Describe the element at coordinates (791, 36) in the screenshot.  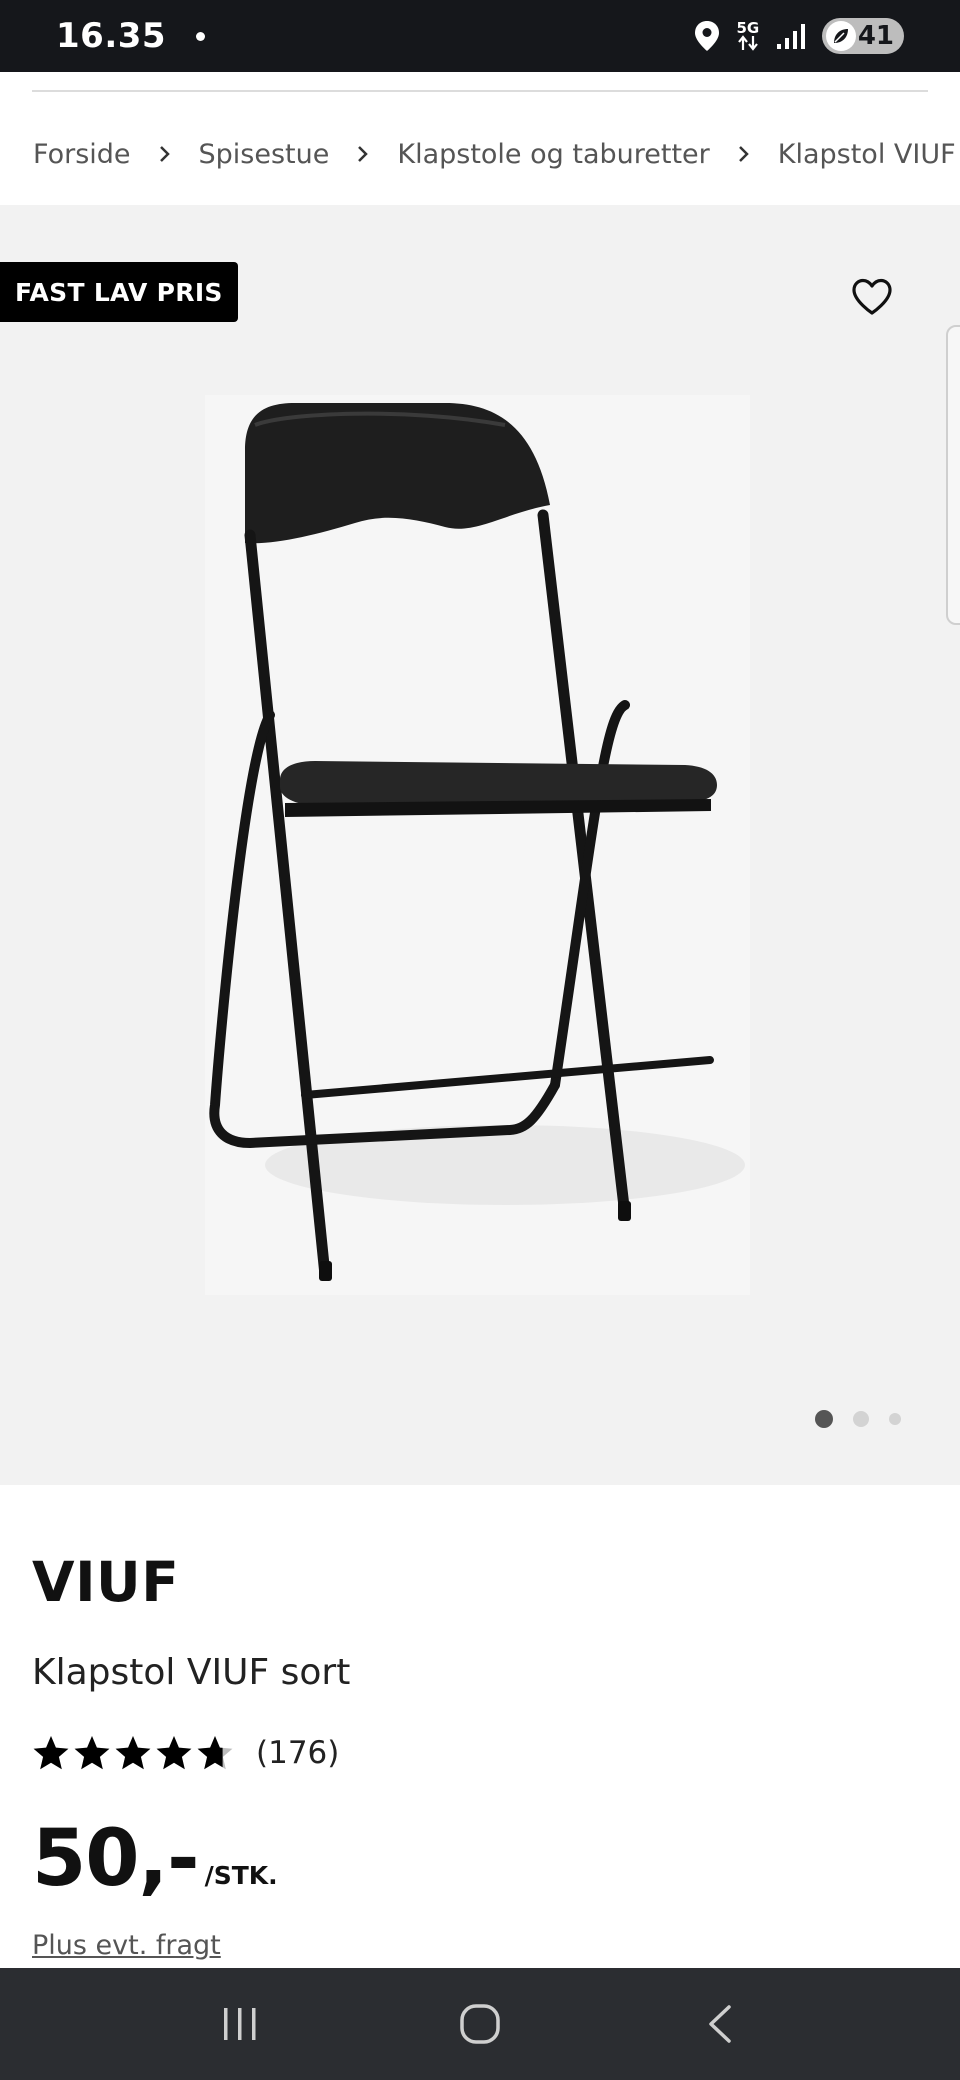
I see `signal-icon` at that location.